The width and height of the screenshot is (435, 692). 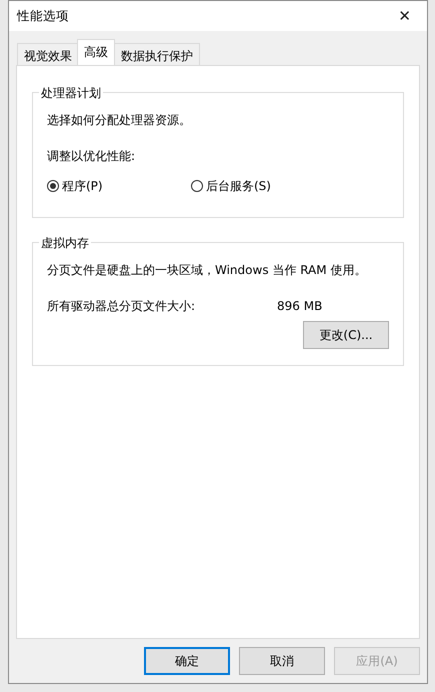 I want to click on close-button: ✕, so click(x=404, y=16).